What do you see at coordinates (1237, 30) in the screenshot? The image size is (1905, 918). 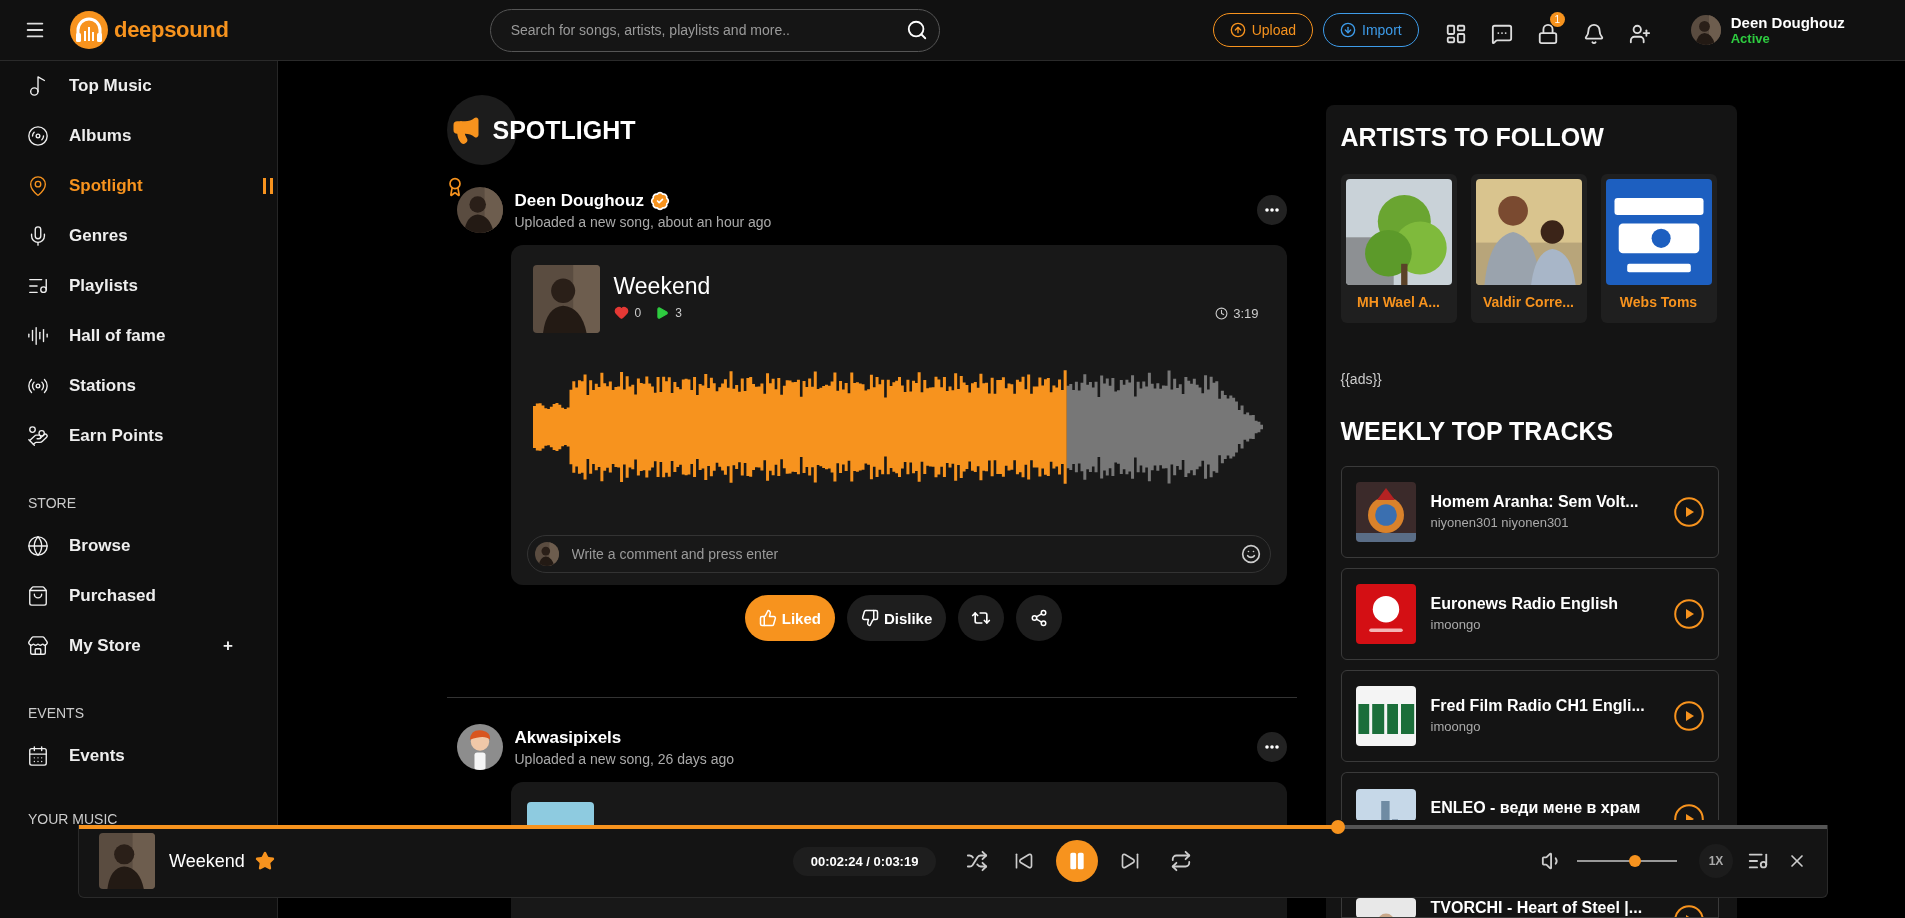 I see `upload-icon` at bounding box center [1237, 30].